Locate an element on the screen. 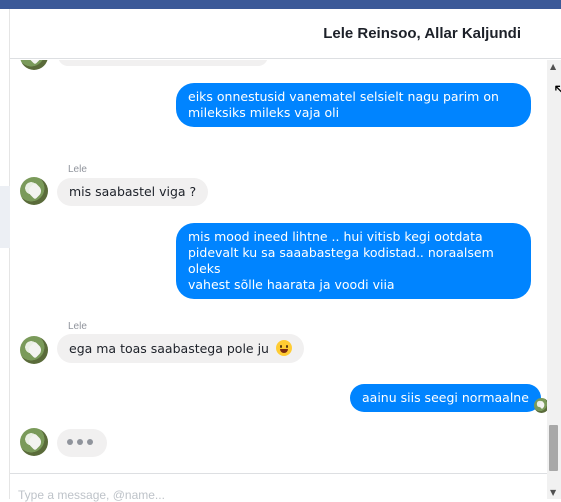  message-line: mileksiks mileks vaja oli is located at coordinates (264, 112).